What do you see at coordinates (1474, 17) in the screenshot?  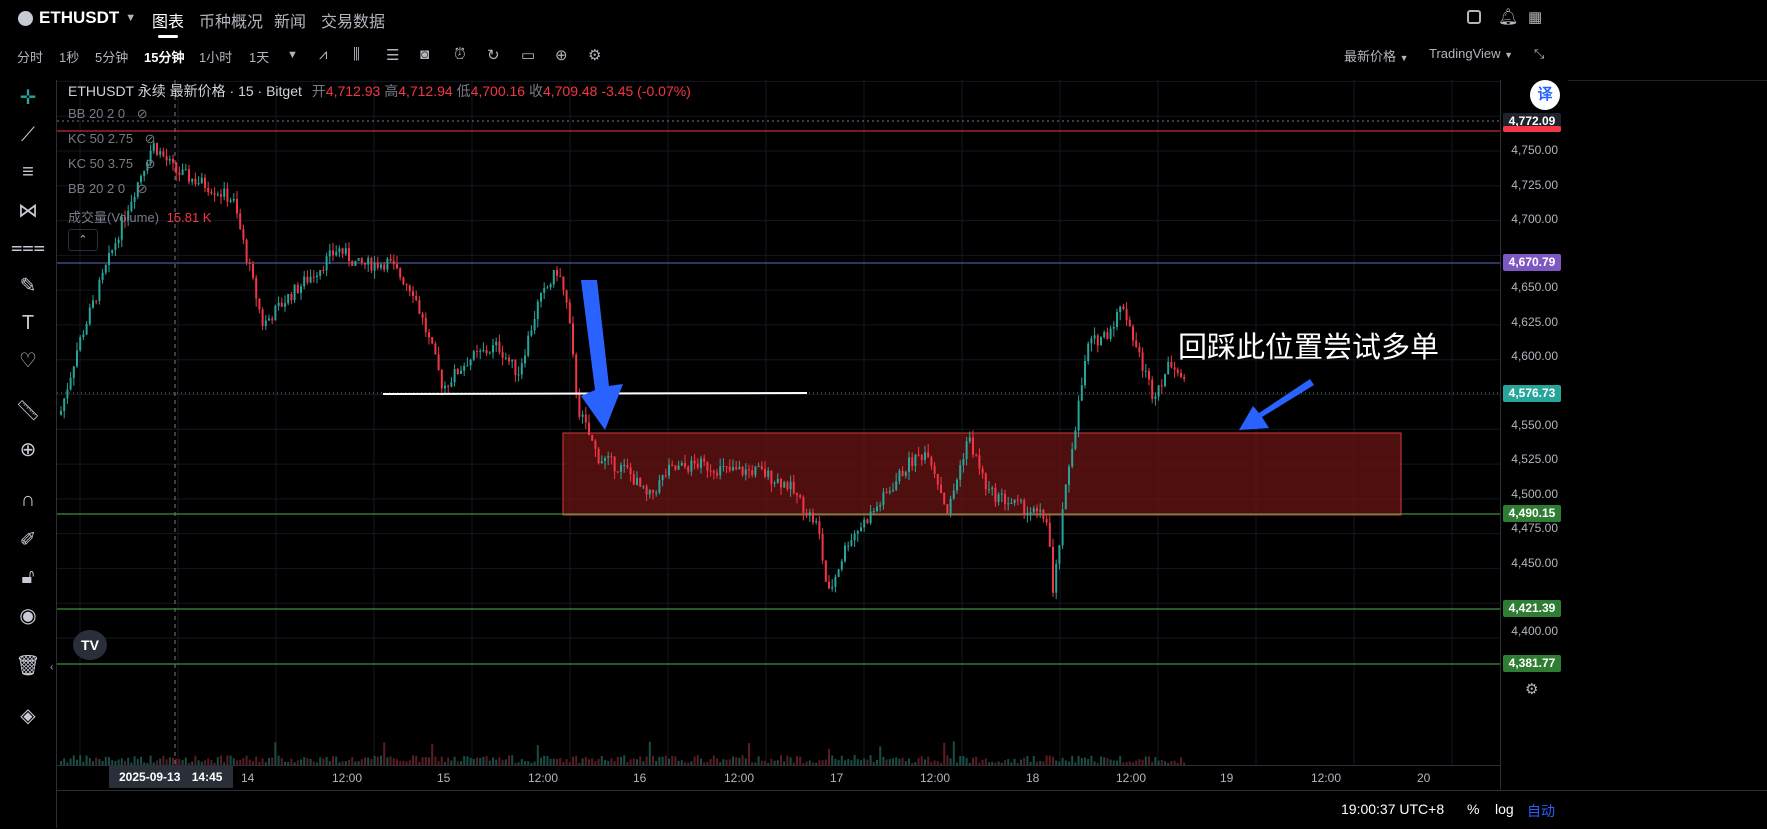 I see `book-icon` at bounding box center [1474, 17].